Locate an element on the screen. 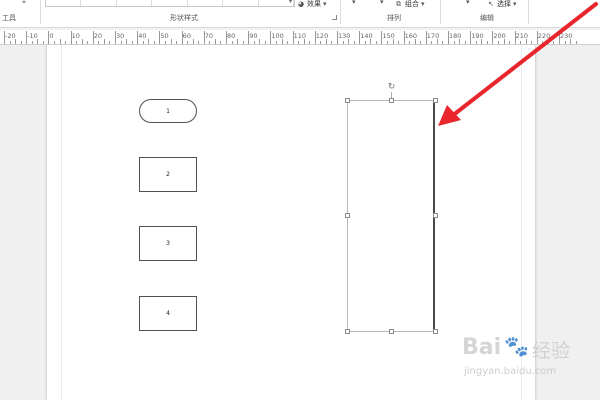  paw-logo-icon: 🐾 is located at coordinates (516, 346).